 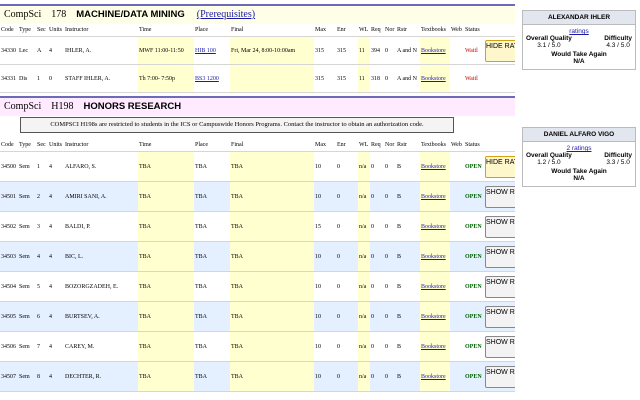 I want to click on column-header-enr: Enr, so click(x=347, y=145).